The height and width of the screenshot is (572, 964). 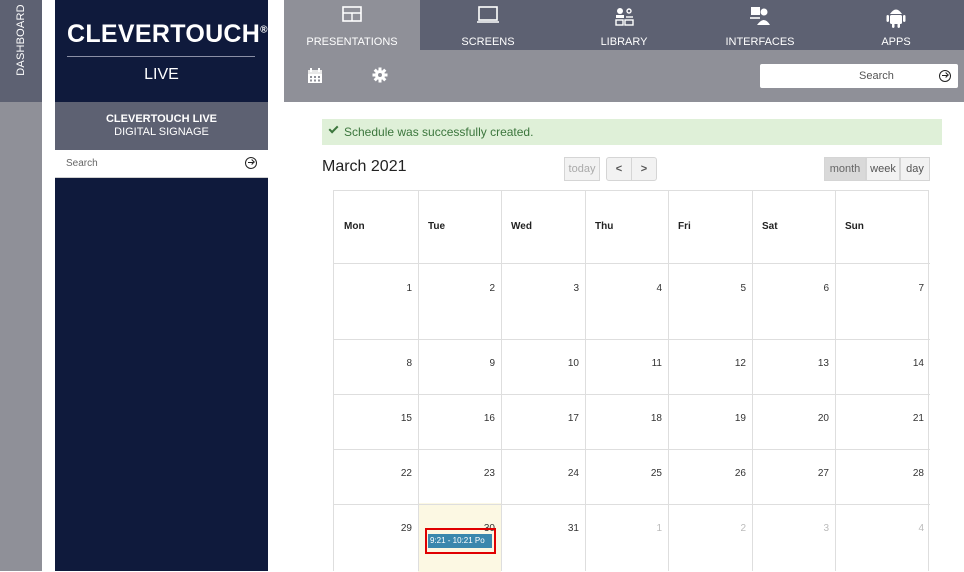 What do you see at coordinates (624, 17) in the screenshot?
I see `library-icon` at bounding box center [624, 17].